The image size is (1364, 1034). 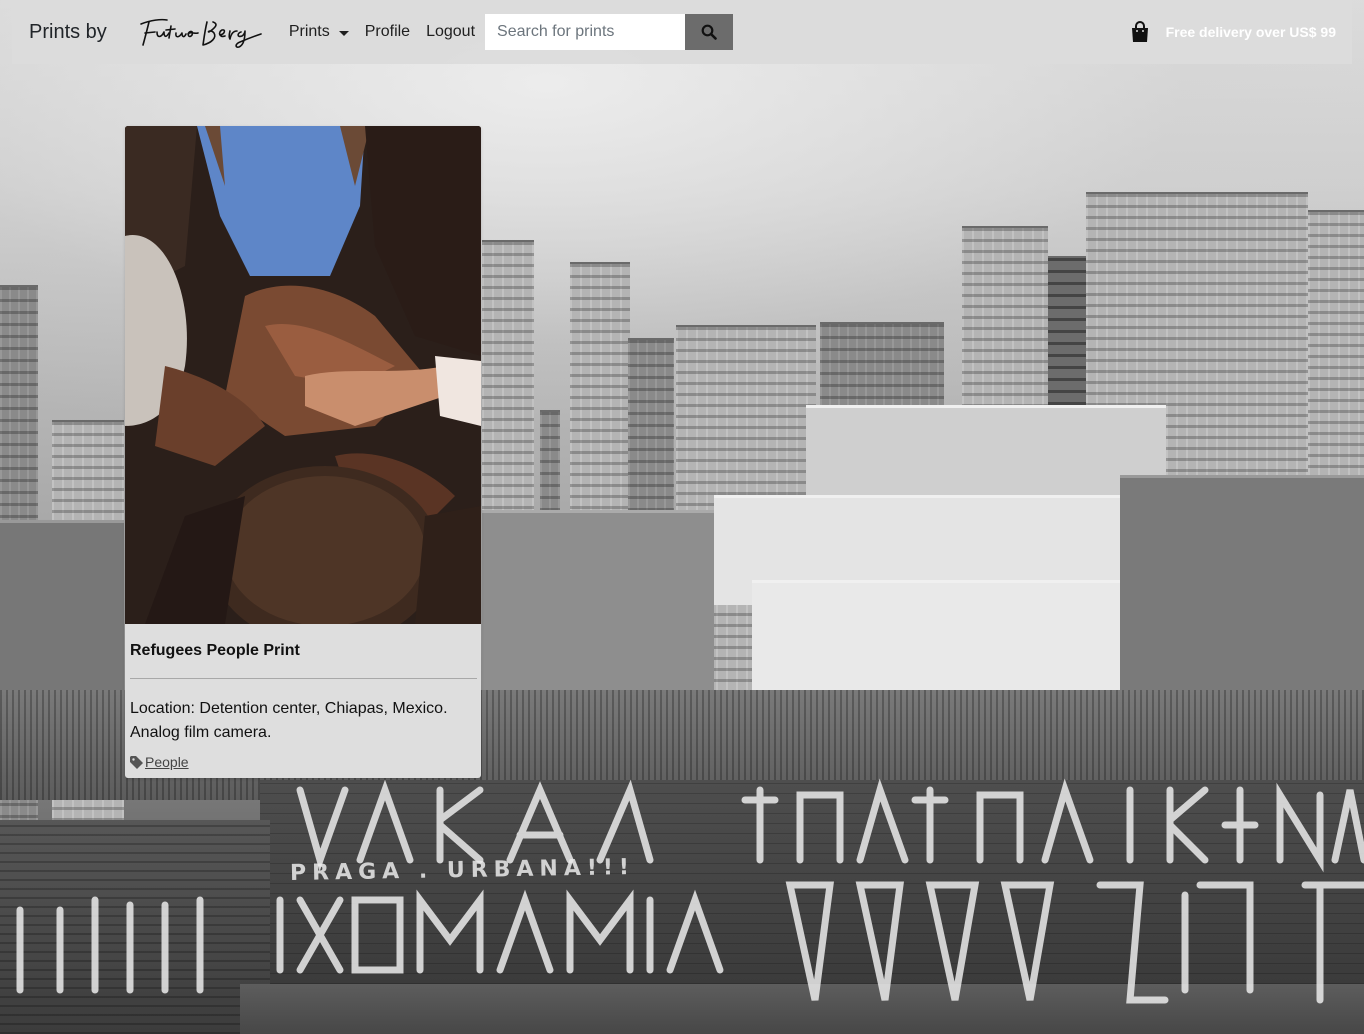 I want to click on tag-people-link: People, so click(x=167, y=762).